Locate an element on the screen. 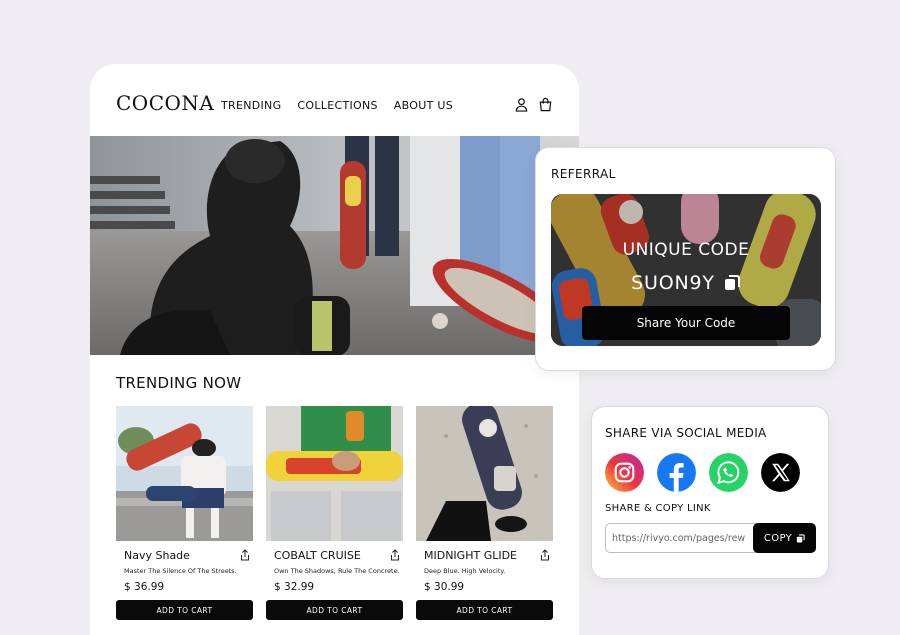 The image size is (900, 635). product-name: COBALT CRUISE is located at coordinates (334, 555).